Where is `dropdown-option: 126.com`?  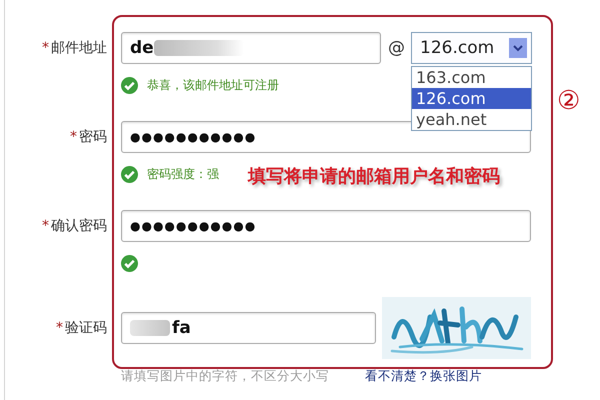 dropdown-option: 126.com is located at coordinates (471, 98).